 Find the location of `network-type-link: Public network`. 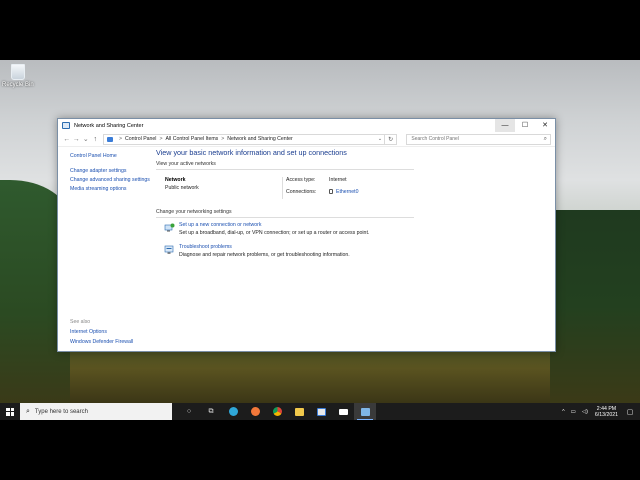

network-type-link: Public network is located at coordinates (223, 188).